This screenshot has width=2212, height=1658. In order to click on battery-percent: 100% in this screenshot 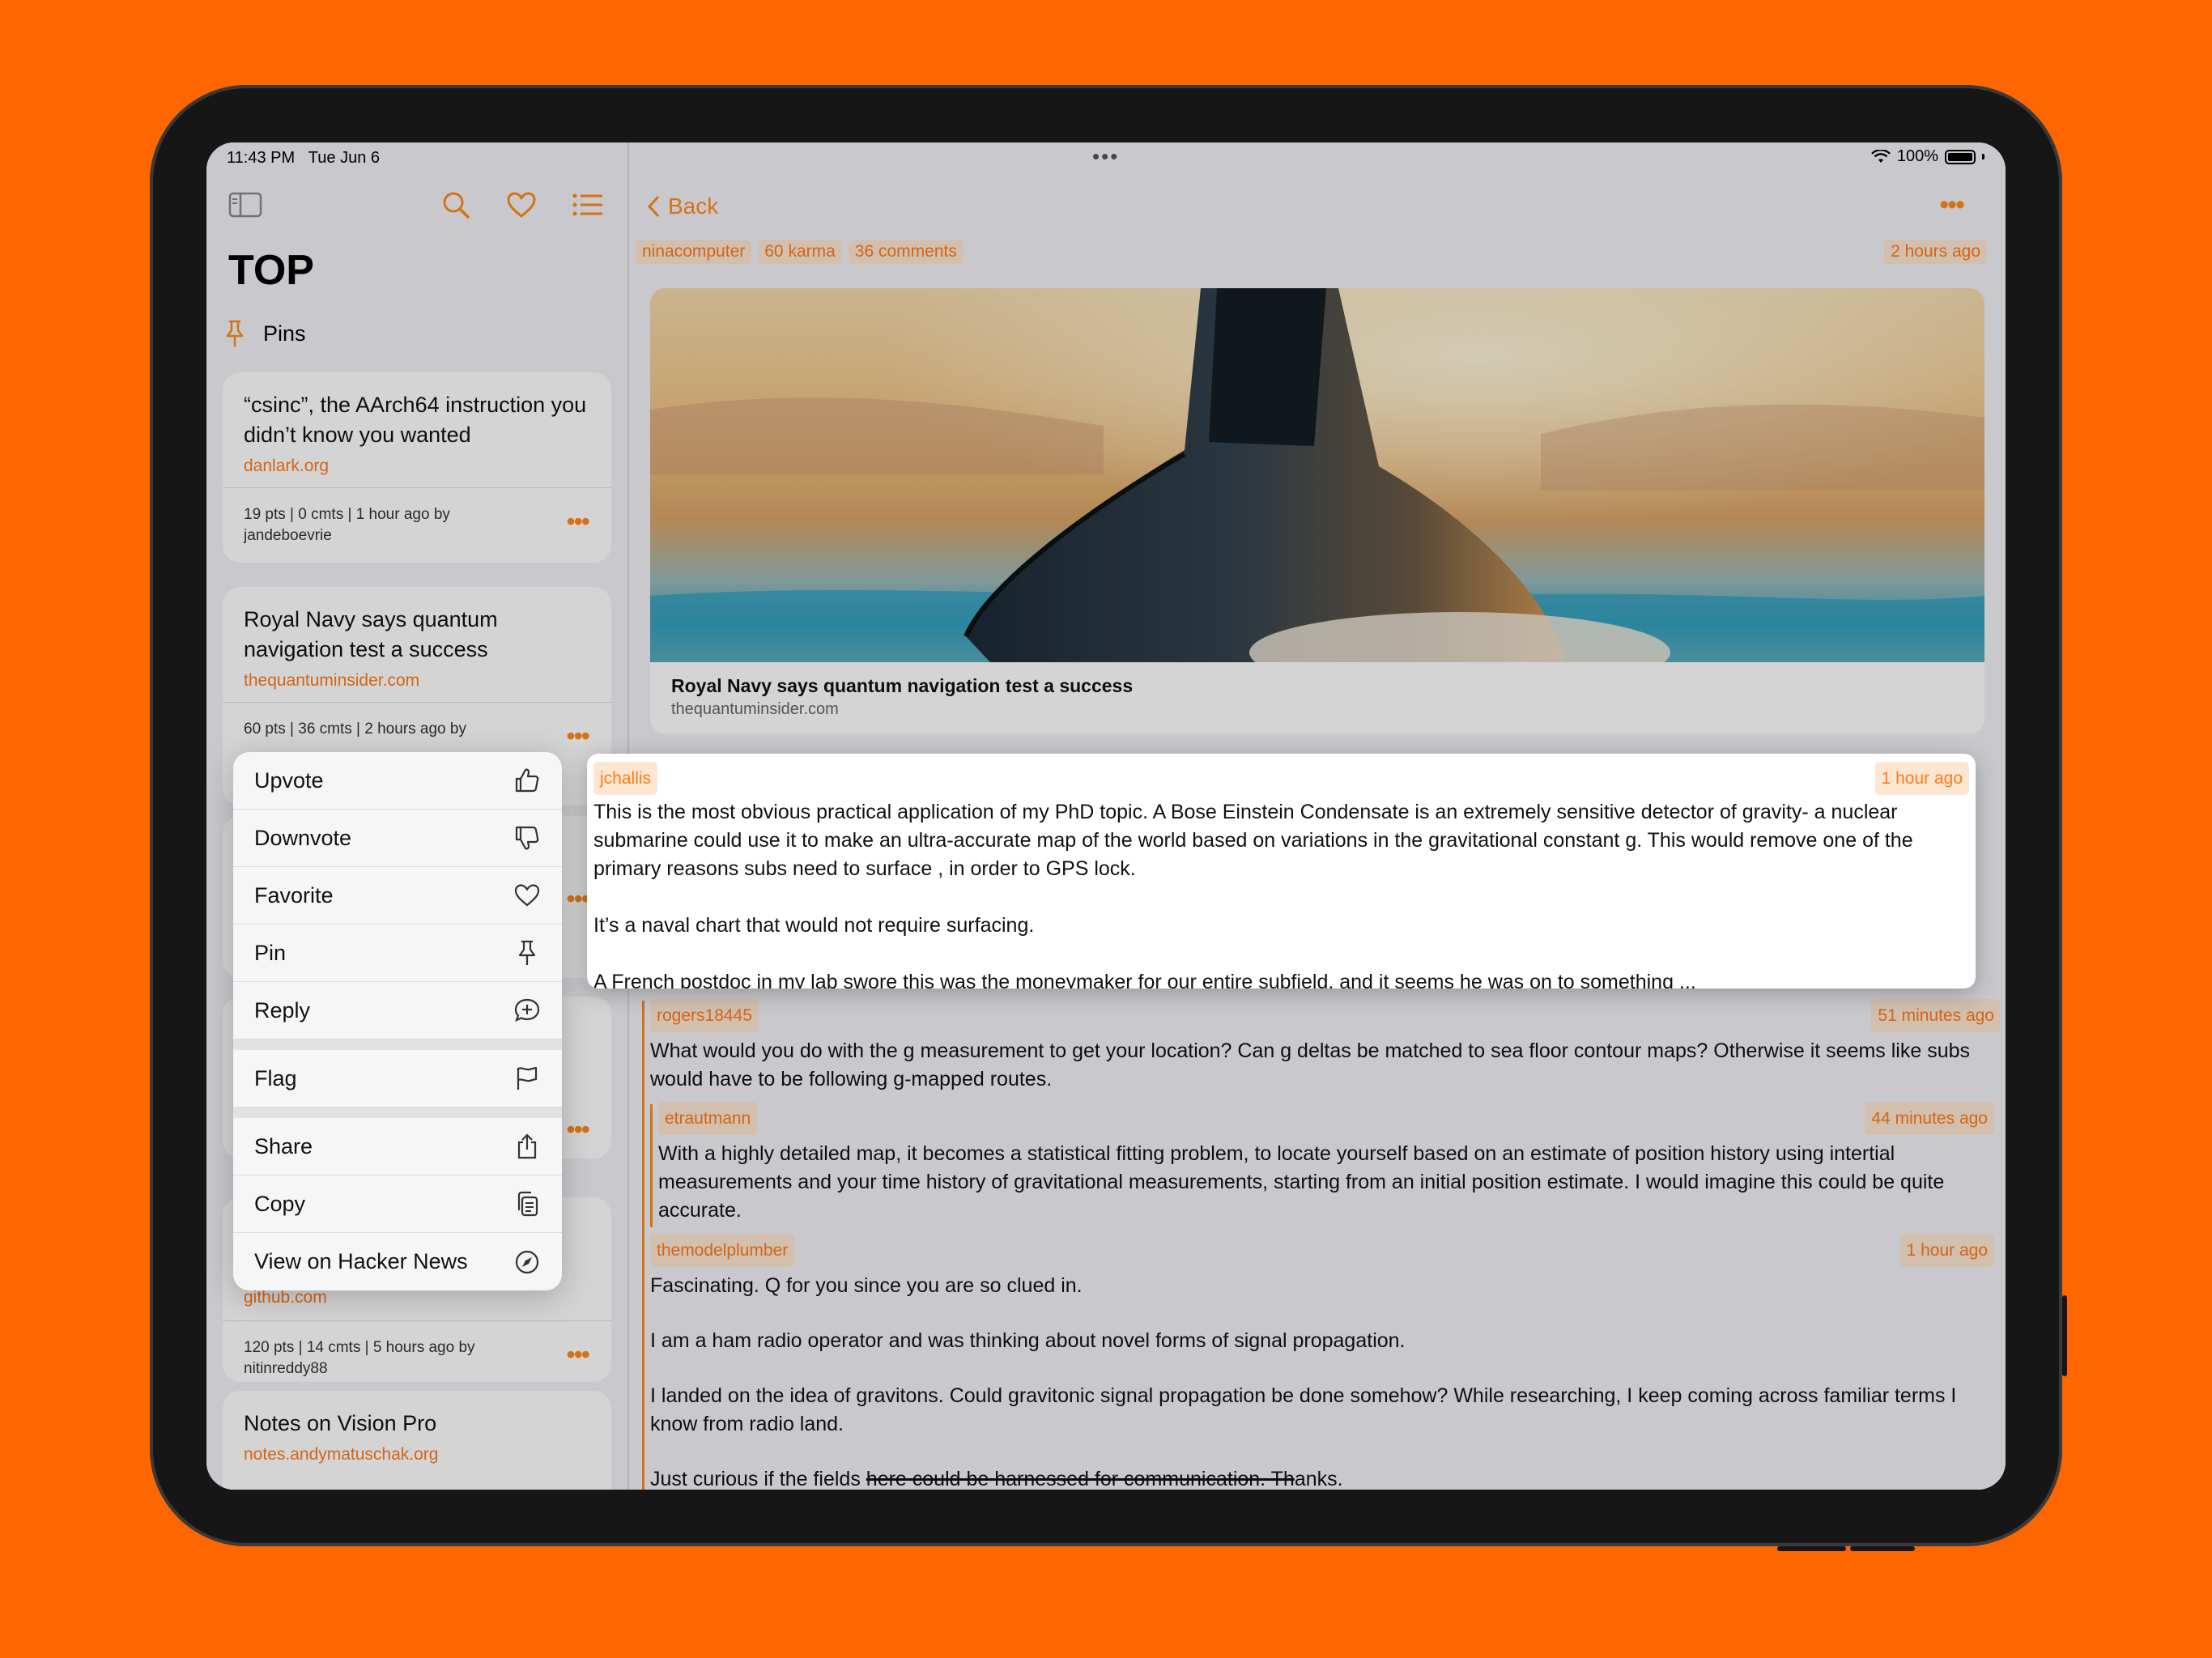, I will do `click(1917, 156)`.